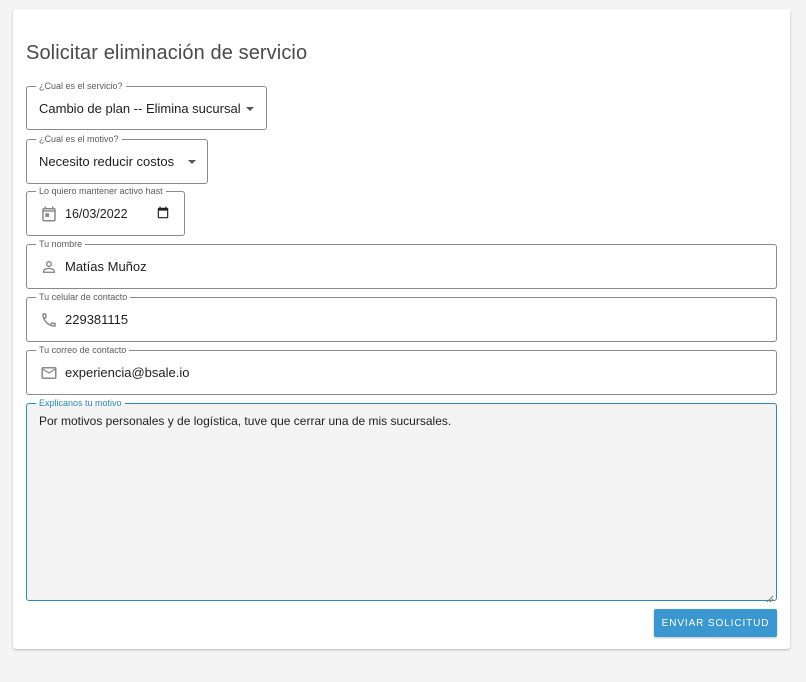 This screenshot has height=682, width=806. What do you see at coordinates (97, 319) in the screenshot?
I see `phone-field-value: 229381115` at bounding box center [97, 319].